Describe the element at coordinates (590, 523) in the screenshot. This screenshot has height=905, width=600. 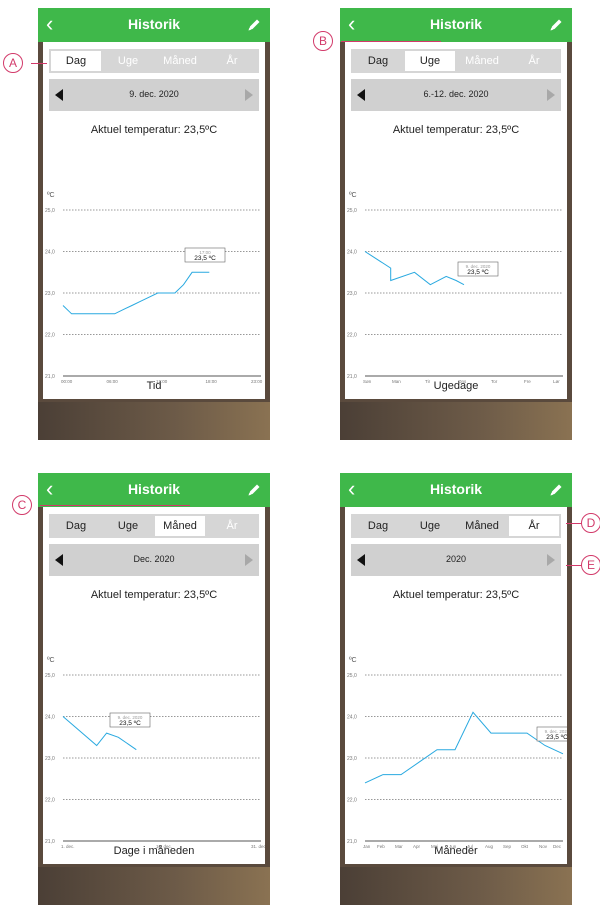
I see `callout-marker: D` at that location.